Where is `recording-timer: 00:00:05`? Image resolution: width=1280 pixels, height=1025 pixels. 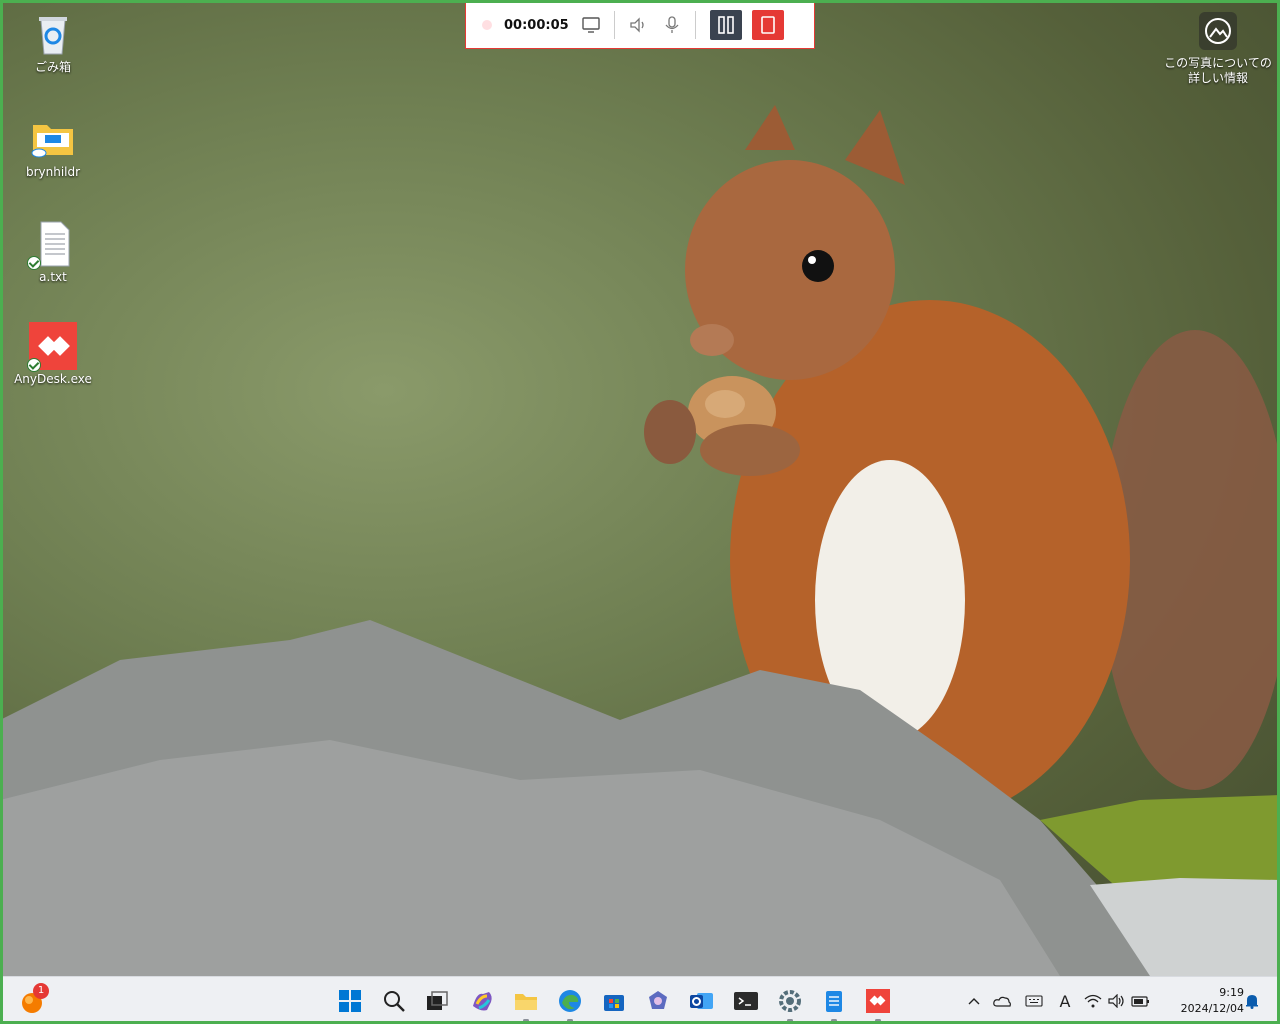
recording-timer: 00:00:05 is located at coordinates (536, 25).